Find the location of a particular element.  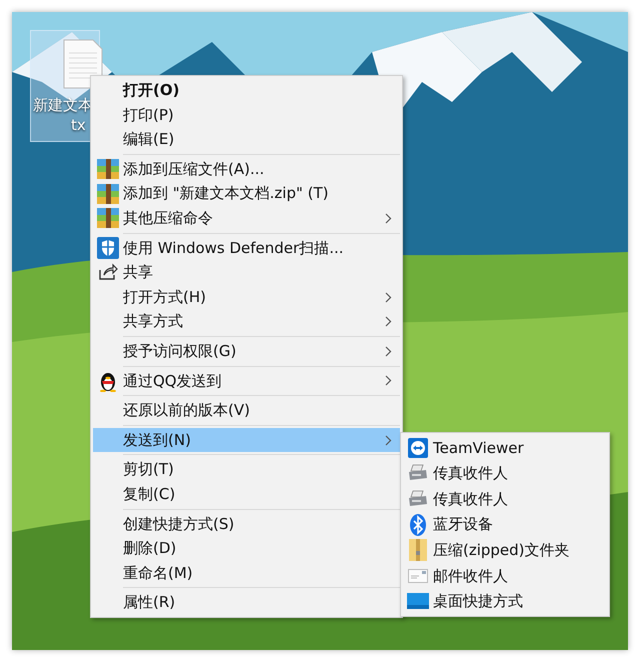

menu-item-label: 添加到 "新建文本文档.zip" (T) is located at coordinates (226, 193).